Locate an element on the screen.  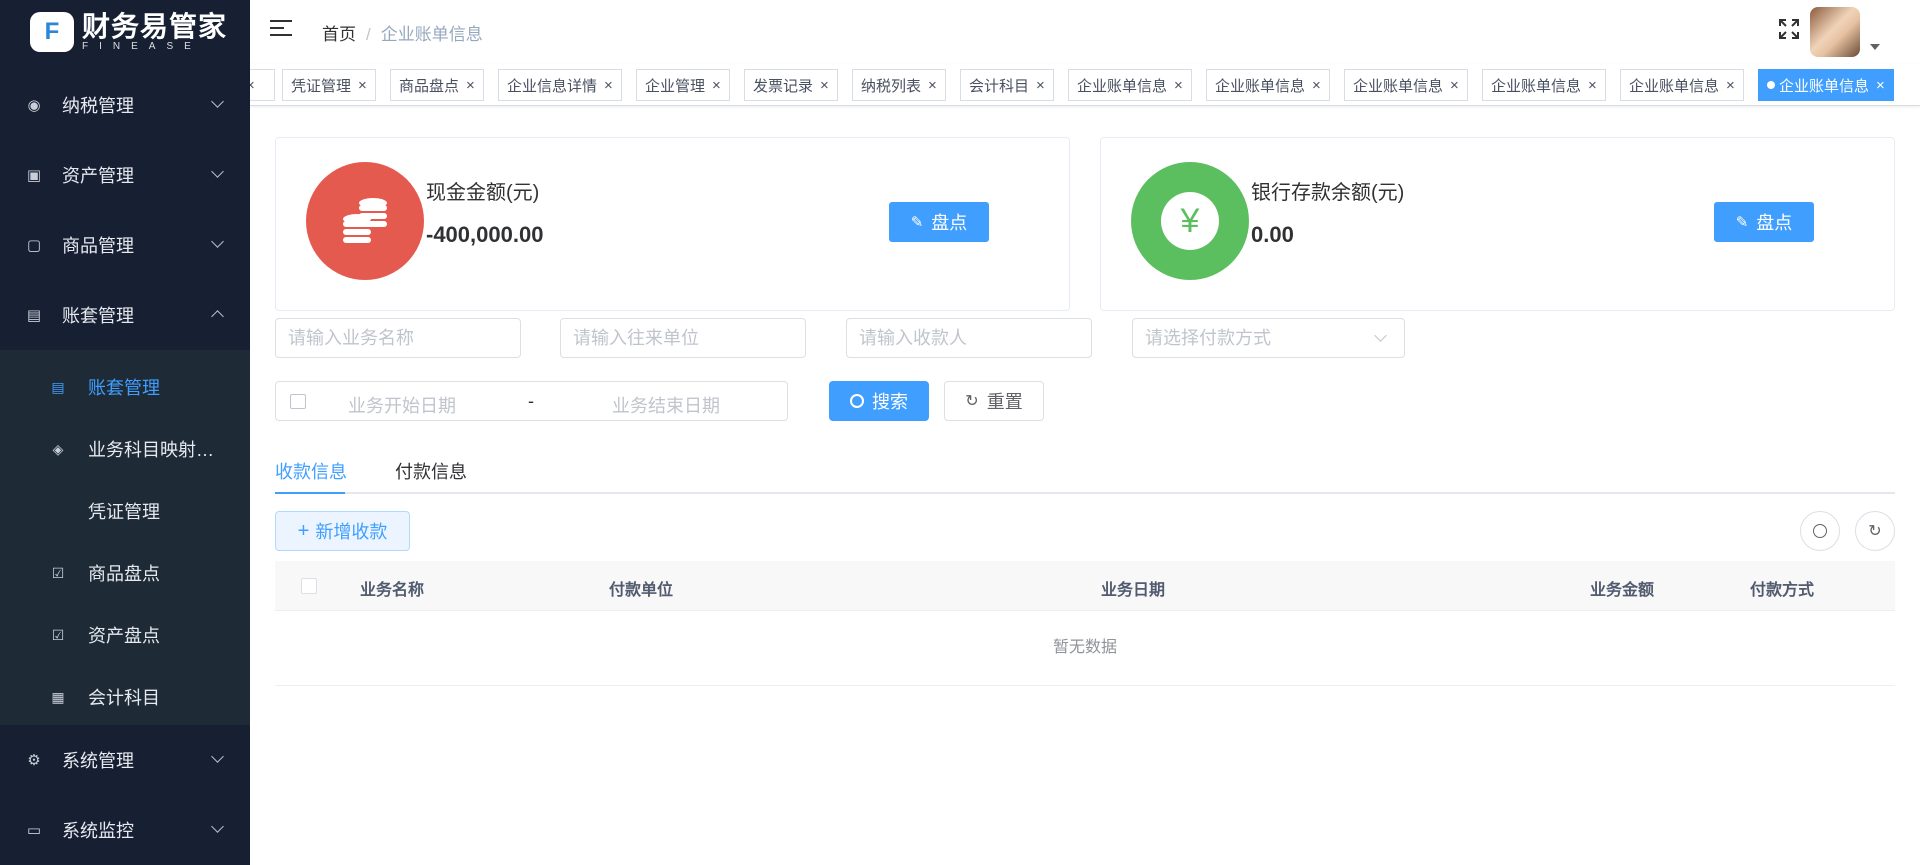
sidebar-item-label: 会计科目 is located at coordinates (124, 698).